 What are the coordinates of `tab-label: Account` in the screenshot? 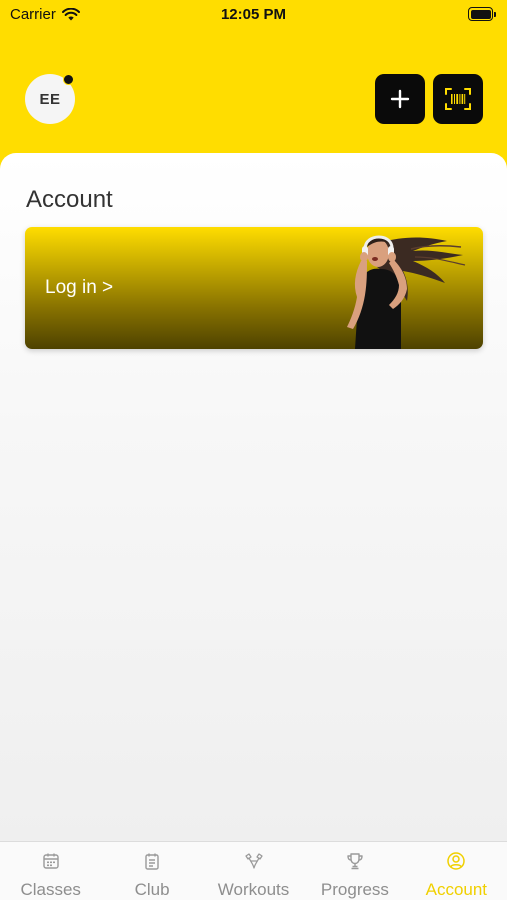 It's located at (456, 889).